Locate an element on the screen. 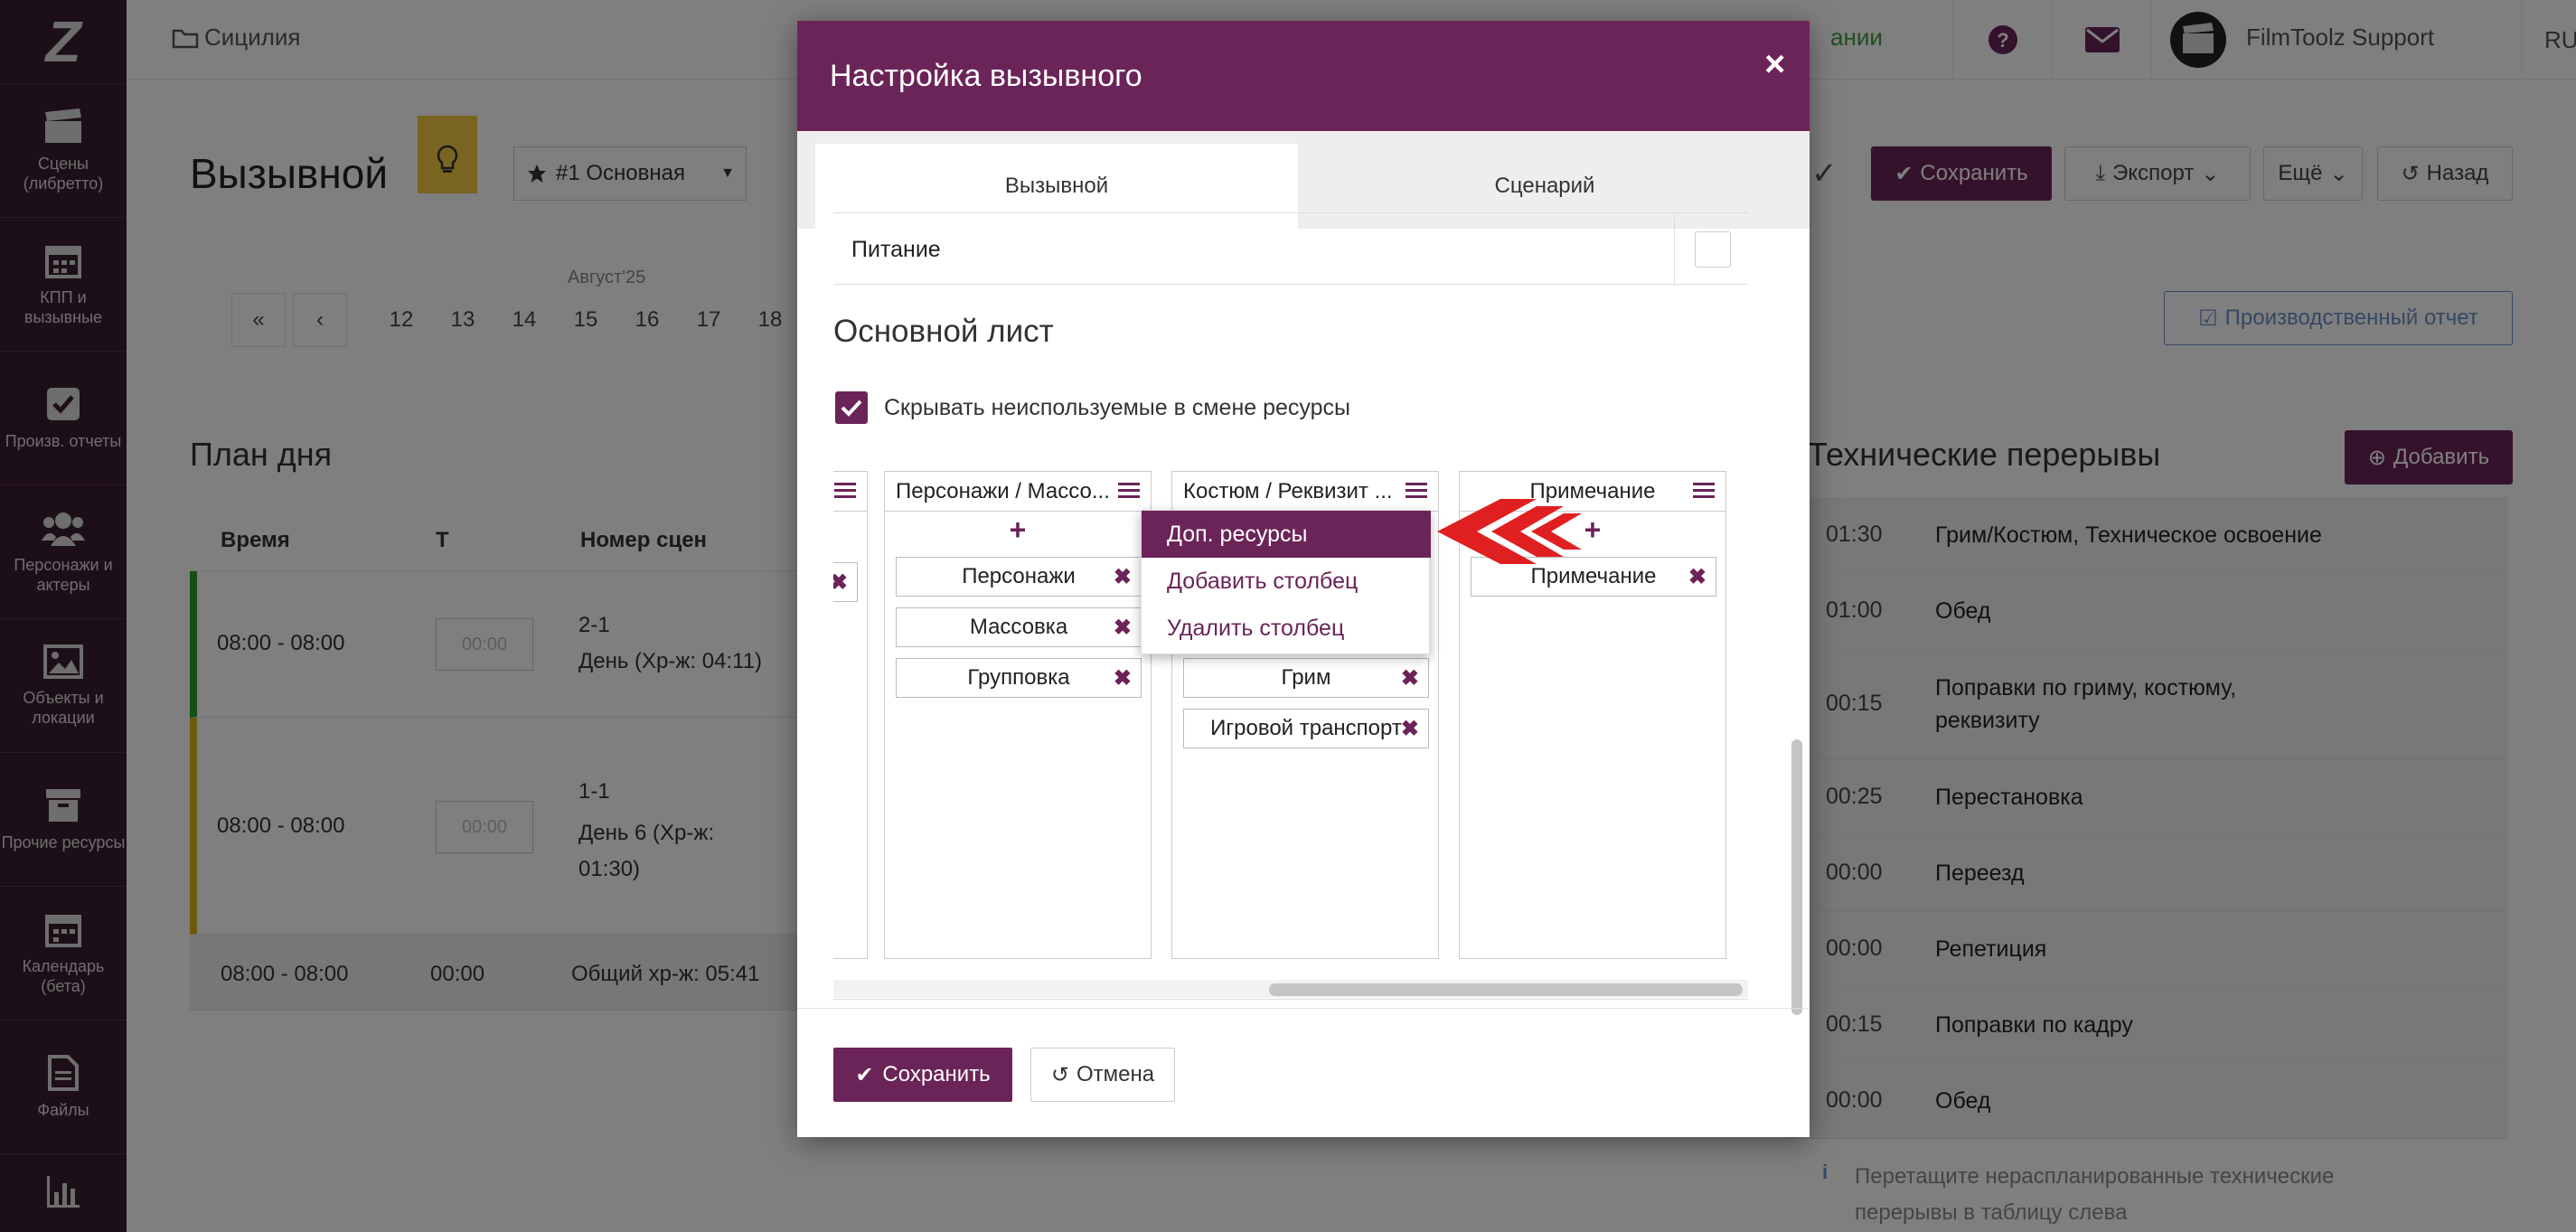 Image resolution: width=2576 pixels, height=1232 pixels. chip-label: Игровой транспорт is located at coordinates (1306, 728).